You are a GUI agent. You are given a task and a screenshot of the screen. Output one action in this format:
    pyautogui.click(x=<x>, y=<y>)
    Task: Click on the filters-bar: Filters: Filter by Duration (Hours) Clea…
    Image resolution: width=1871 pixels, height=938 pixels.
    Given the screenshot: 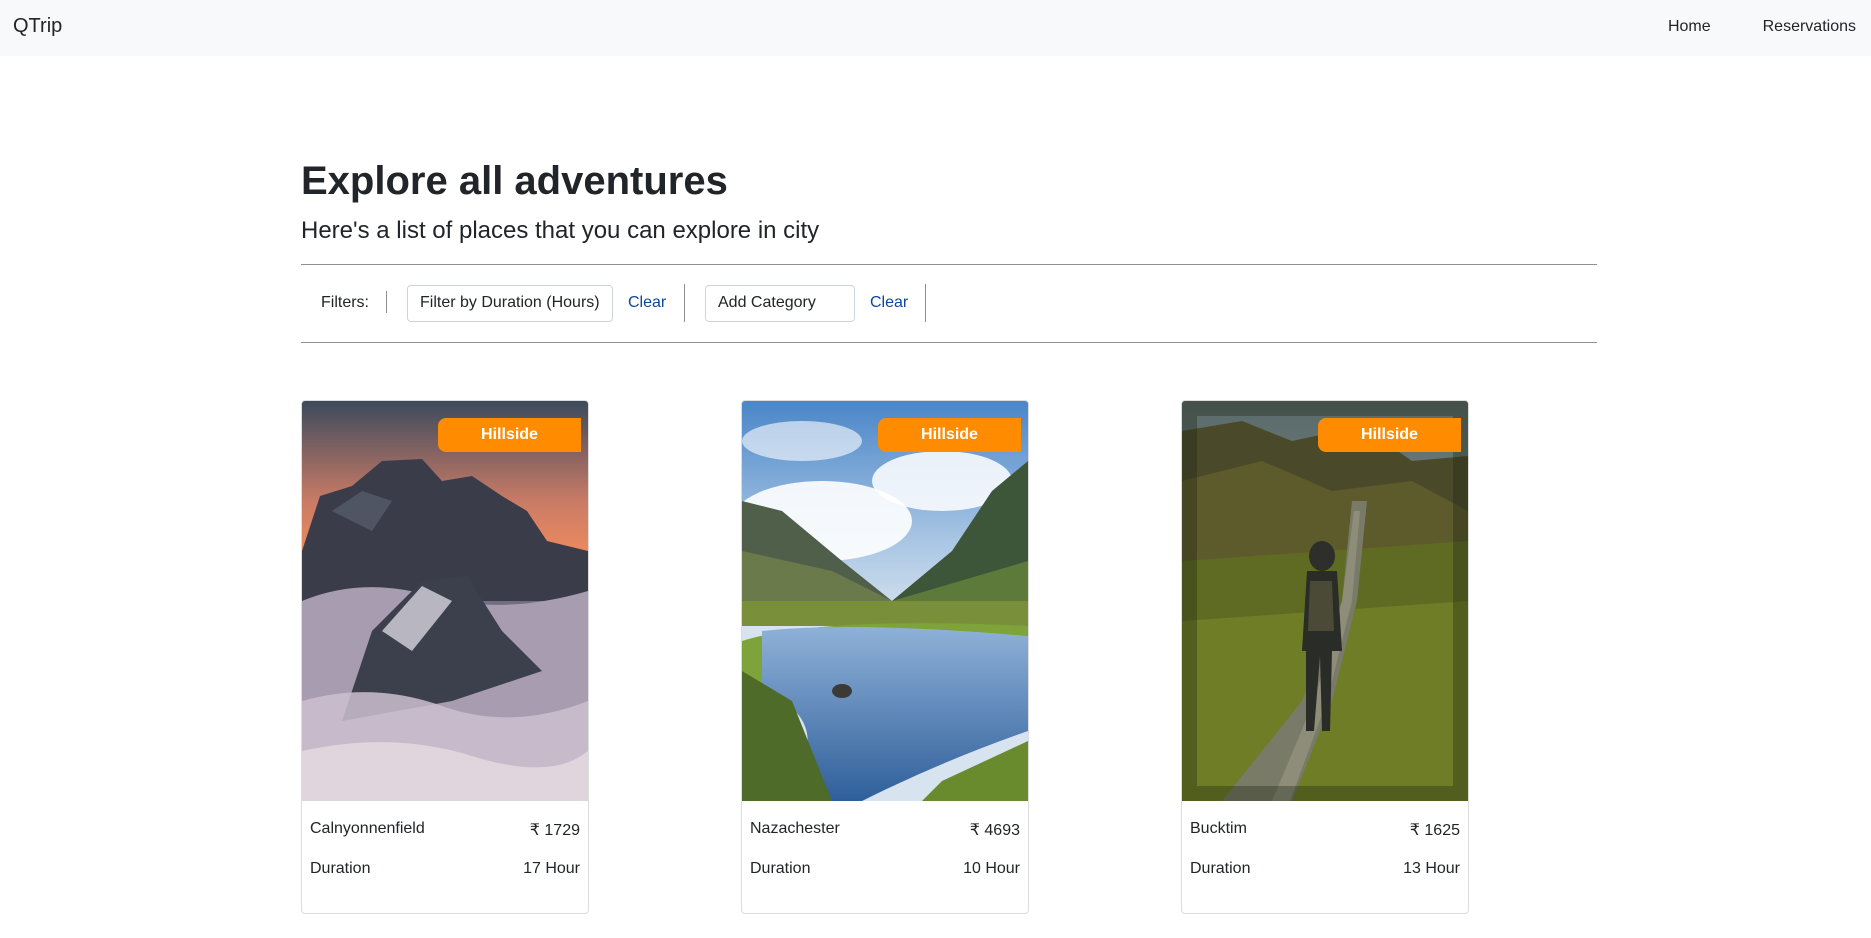 What is the action you would take?
    pyautogui.click(x=949, y=304)
    